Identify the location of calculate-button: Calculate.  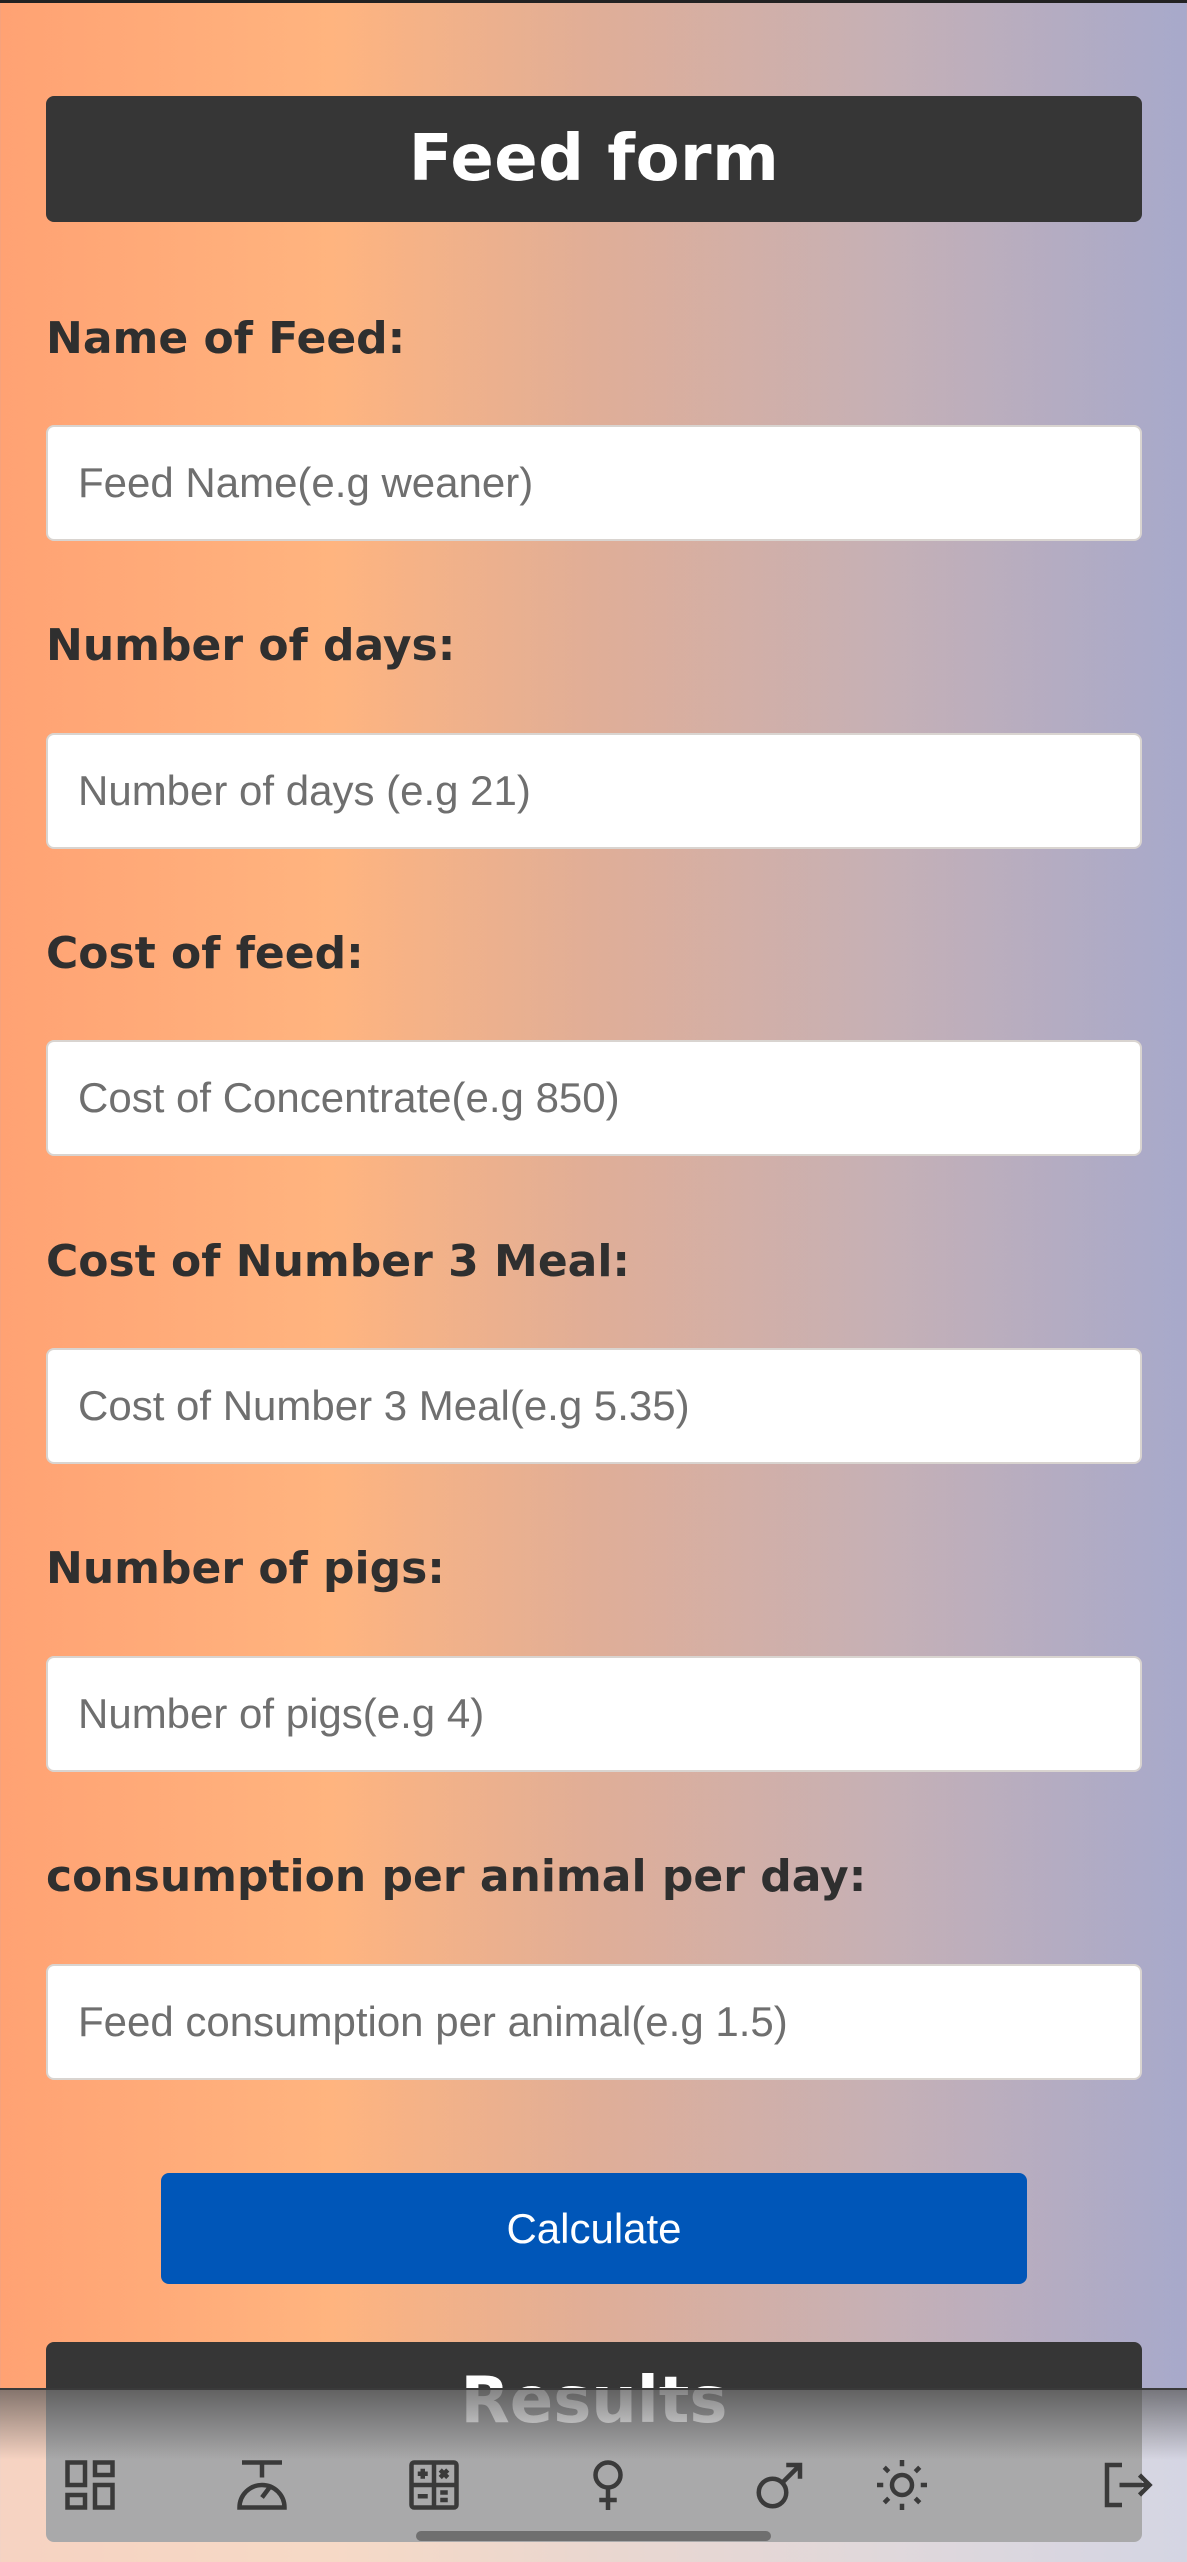
(594, 2228).